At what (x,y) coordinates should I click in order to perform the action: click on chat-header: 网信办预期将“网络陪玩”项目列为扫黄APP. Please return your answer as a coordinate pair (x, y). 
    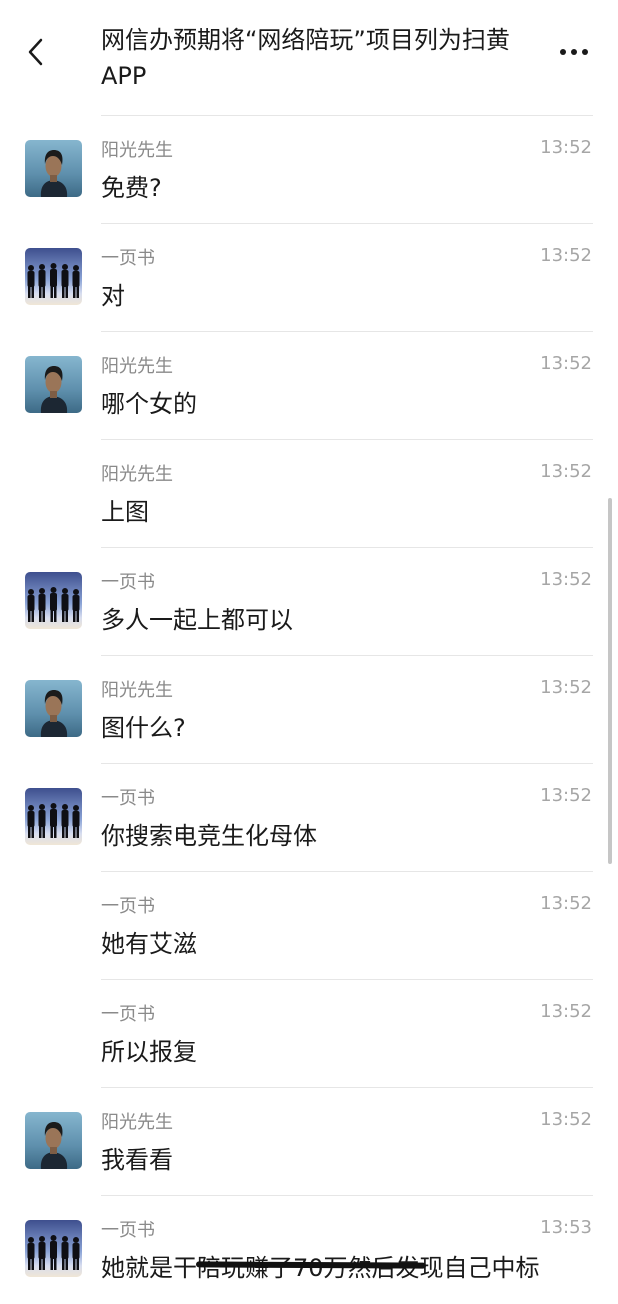
    Looking at the image, I should click on (309, 58).